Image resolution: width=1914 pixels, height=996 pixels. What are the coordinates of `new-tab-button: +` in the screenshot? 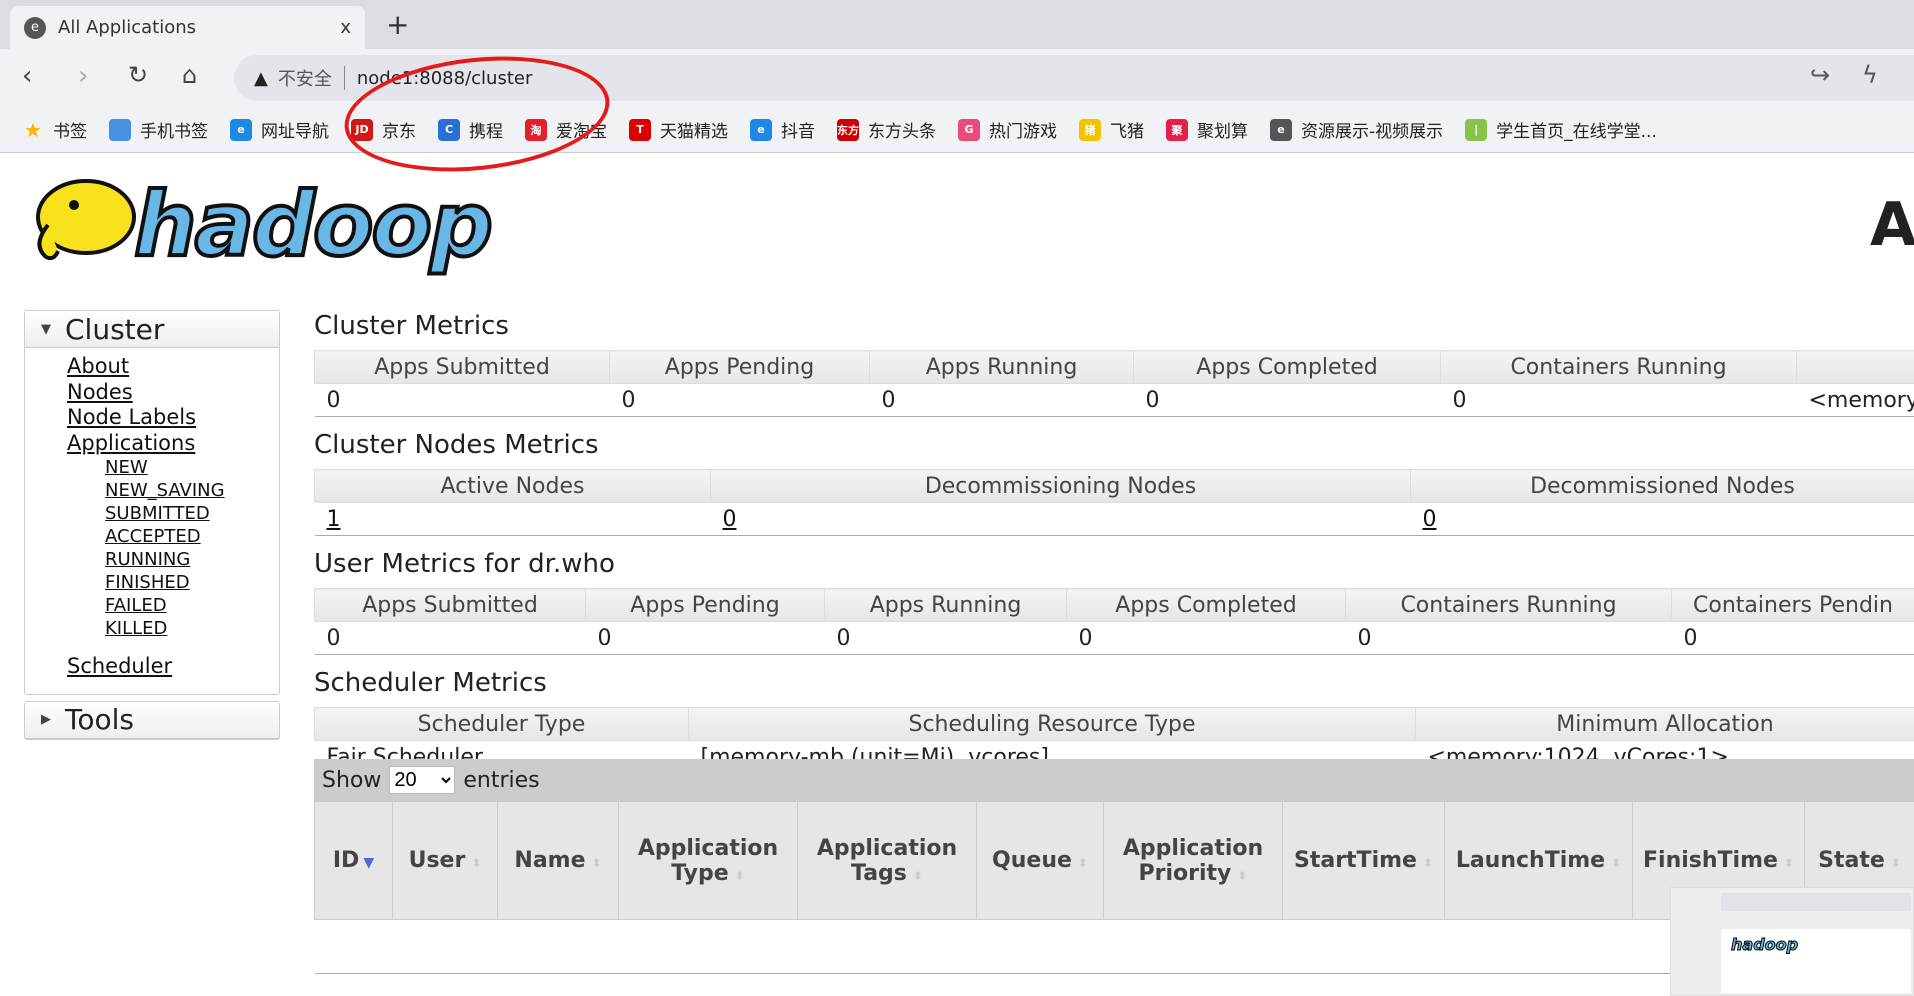 It's located at (397, 24).